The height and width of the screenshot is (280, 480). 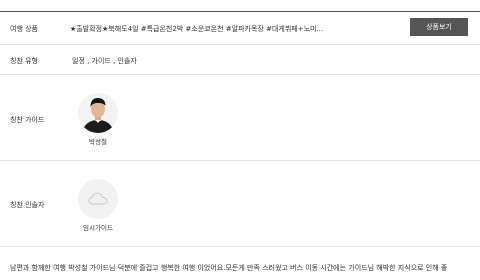 What do you see at coordinates (27, 120) in the screenshot?
I see `praise-guide-label: 칭찬 가이드` at bounding box center [27, 120].